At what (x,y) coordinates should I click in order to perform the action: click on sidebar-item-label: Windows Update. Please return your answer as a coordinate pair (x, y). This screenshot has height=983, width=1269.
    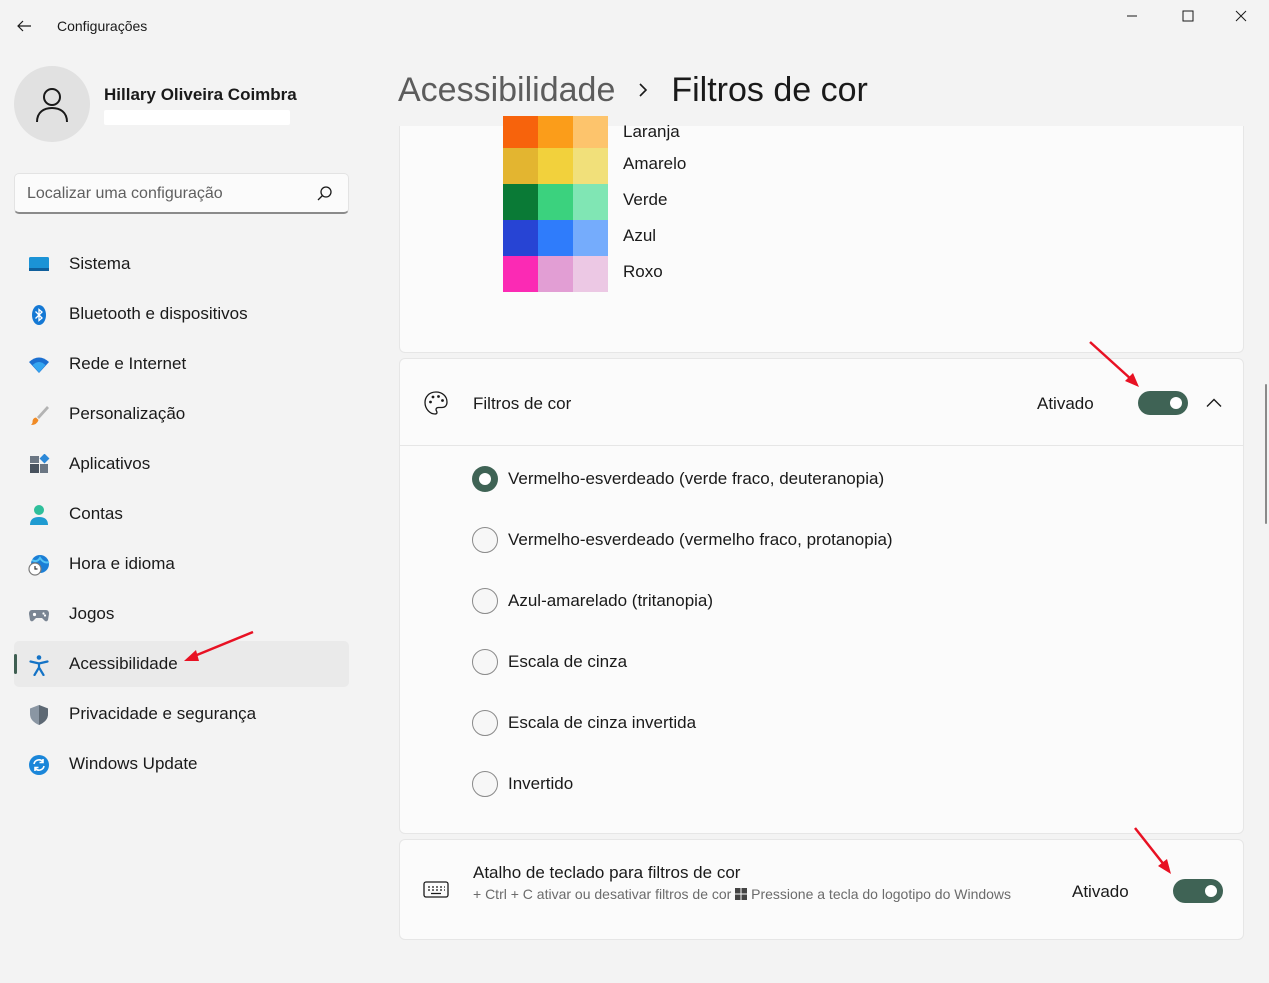
    Looking at the image, I should click on (133, 763).